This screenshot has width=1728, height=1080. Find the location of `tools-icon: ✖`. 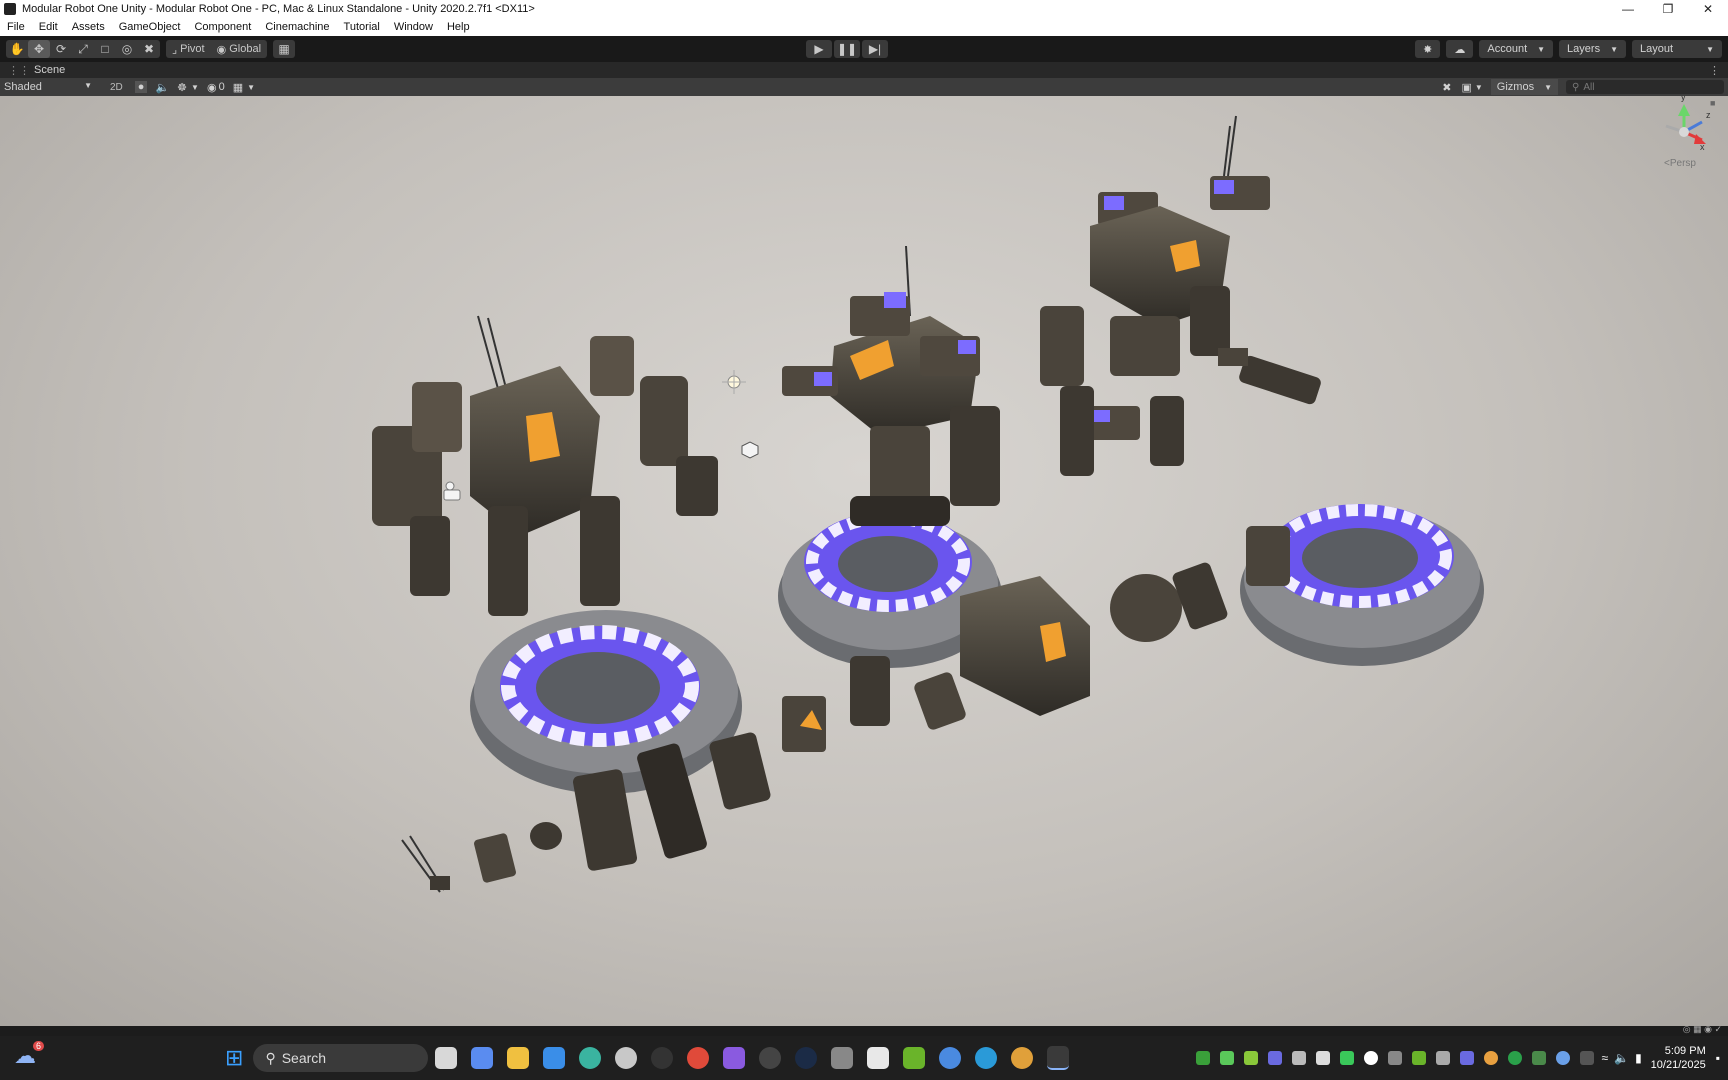

tools-icon: ✖ is located at coordinates (1446, 87).